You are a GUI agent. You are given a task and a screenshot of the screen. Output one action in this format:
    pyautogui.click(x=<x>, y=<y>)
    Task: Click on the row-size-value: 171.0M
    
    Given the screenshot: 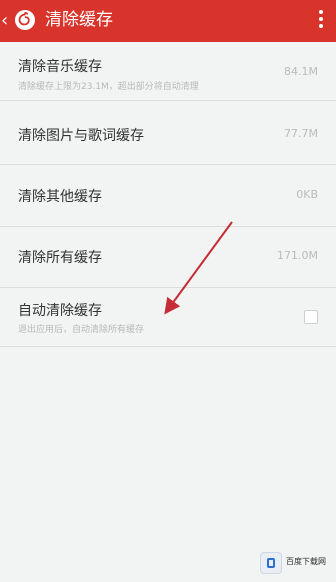 What is the action you would take?
    pyautogui.click(x=297, y=255)
    